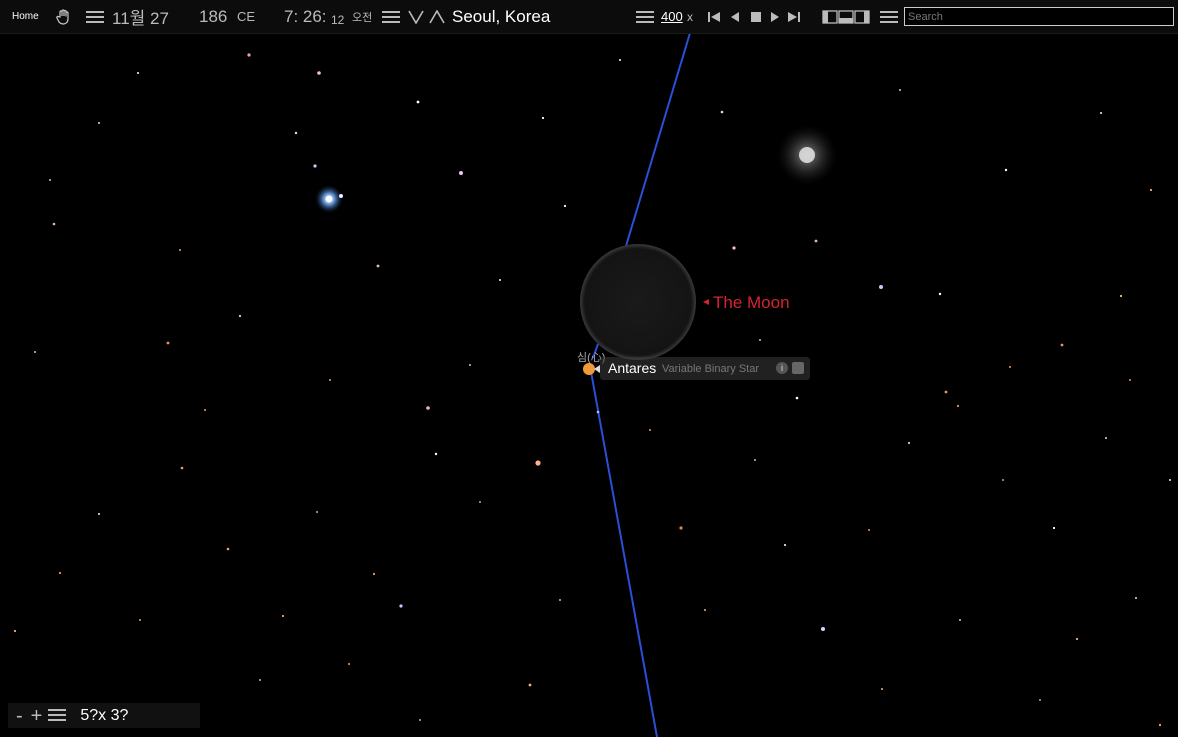  I want to click on location-display: Seoul, Korea, so click(501, 16).